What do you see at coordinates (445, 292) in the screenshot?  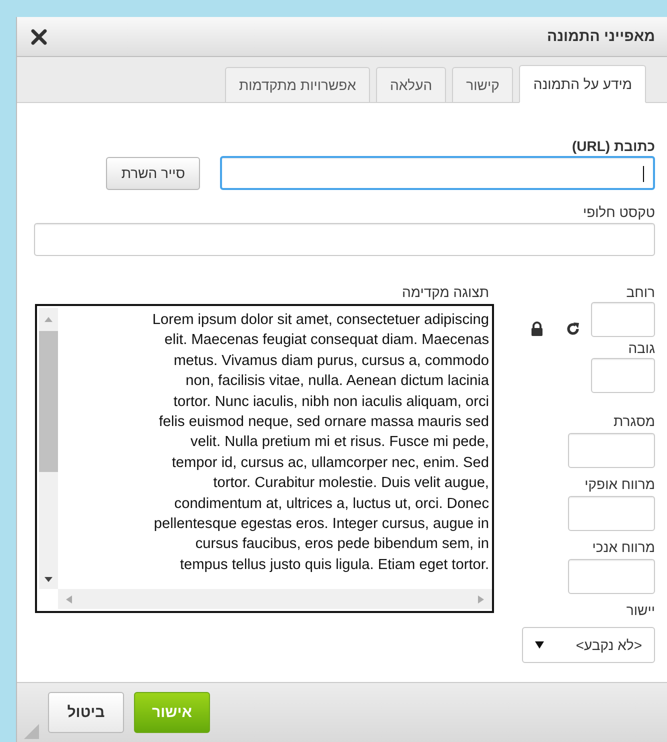 I see `preview-label: תצוגה מקדימה` at bounding box center [445, 292].